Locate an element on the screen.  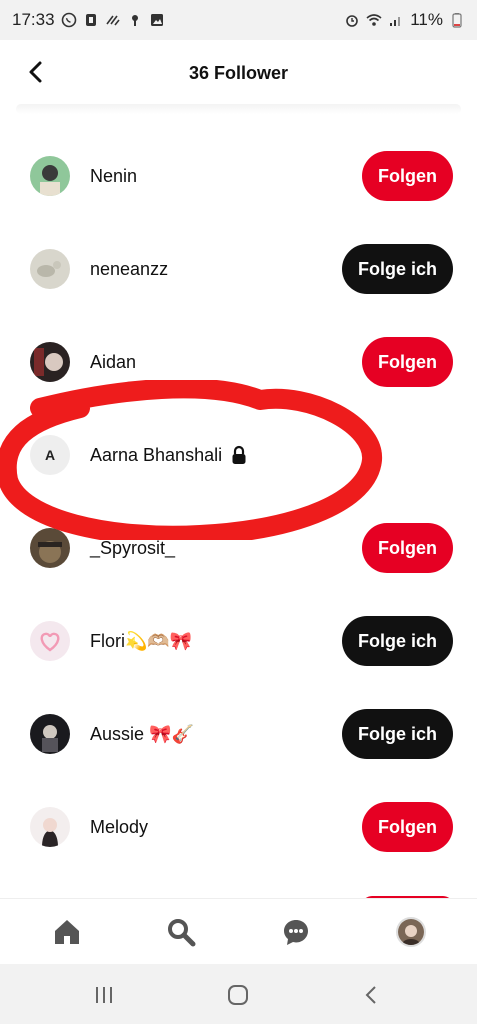
list-item: A Aarna Bhanshali is located at coordinates (238, 455).